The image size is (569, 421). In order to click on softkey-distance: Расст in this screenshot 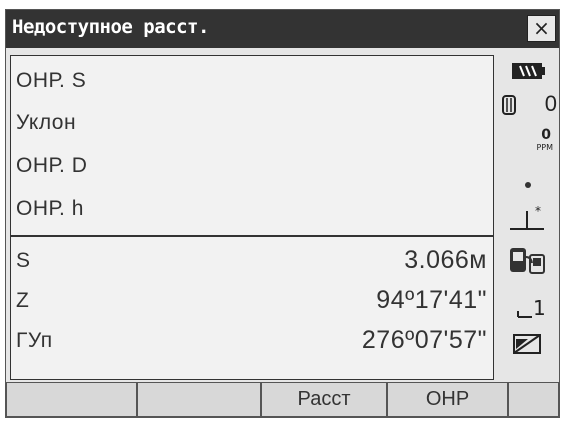, I will do `click(324, 399)`.